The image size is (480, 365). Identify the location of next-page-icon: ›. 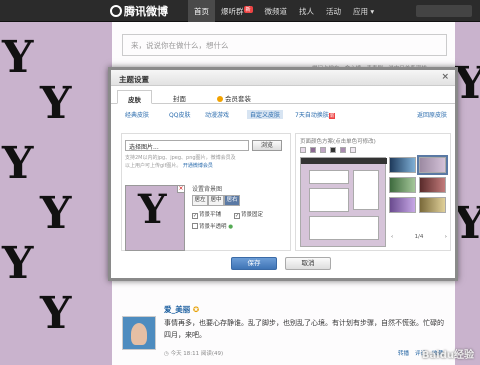
(446, 237).